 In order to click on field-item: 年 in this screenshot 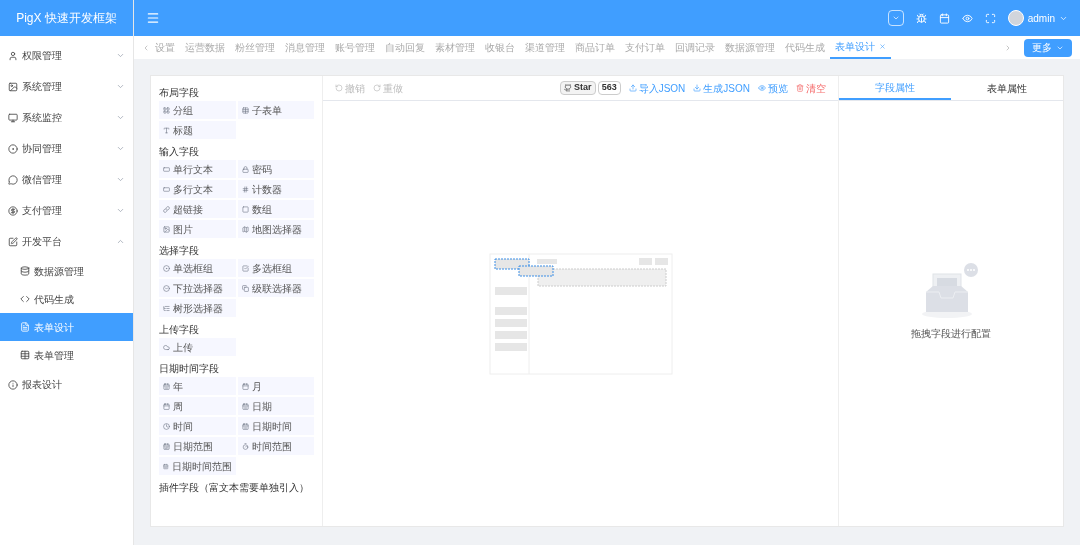, I will do `click(197, 386)`.